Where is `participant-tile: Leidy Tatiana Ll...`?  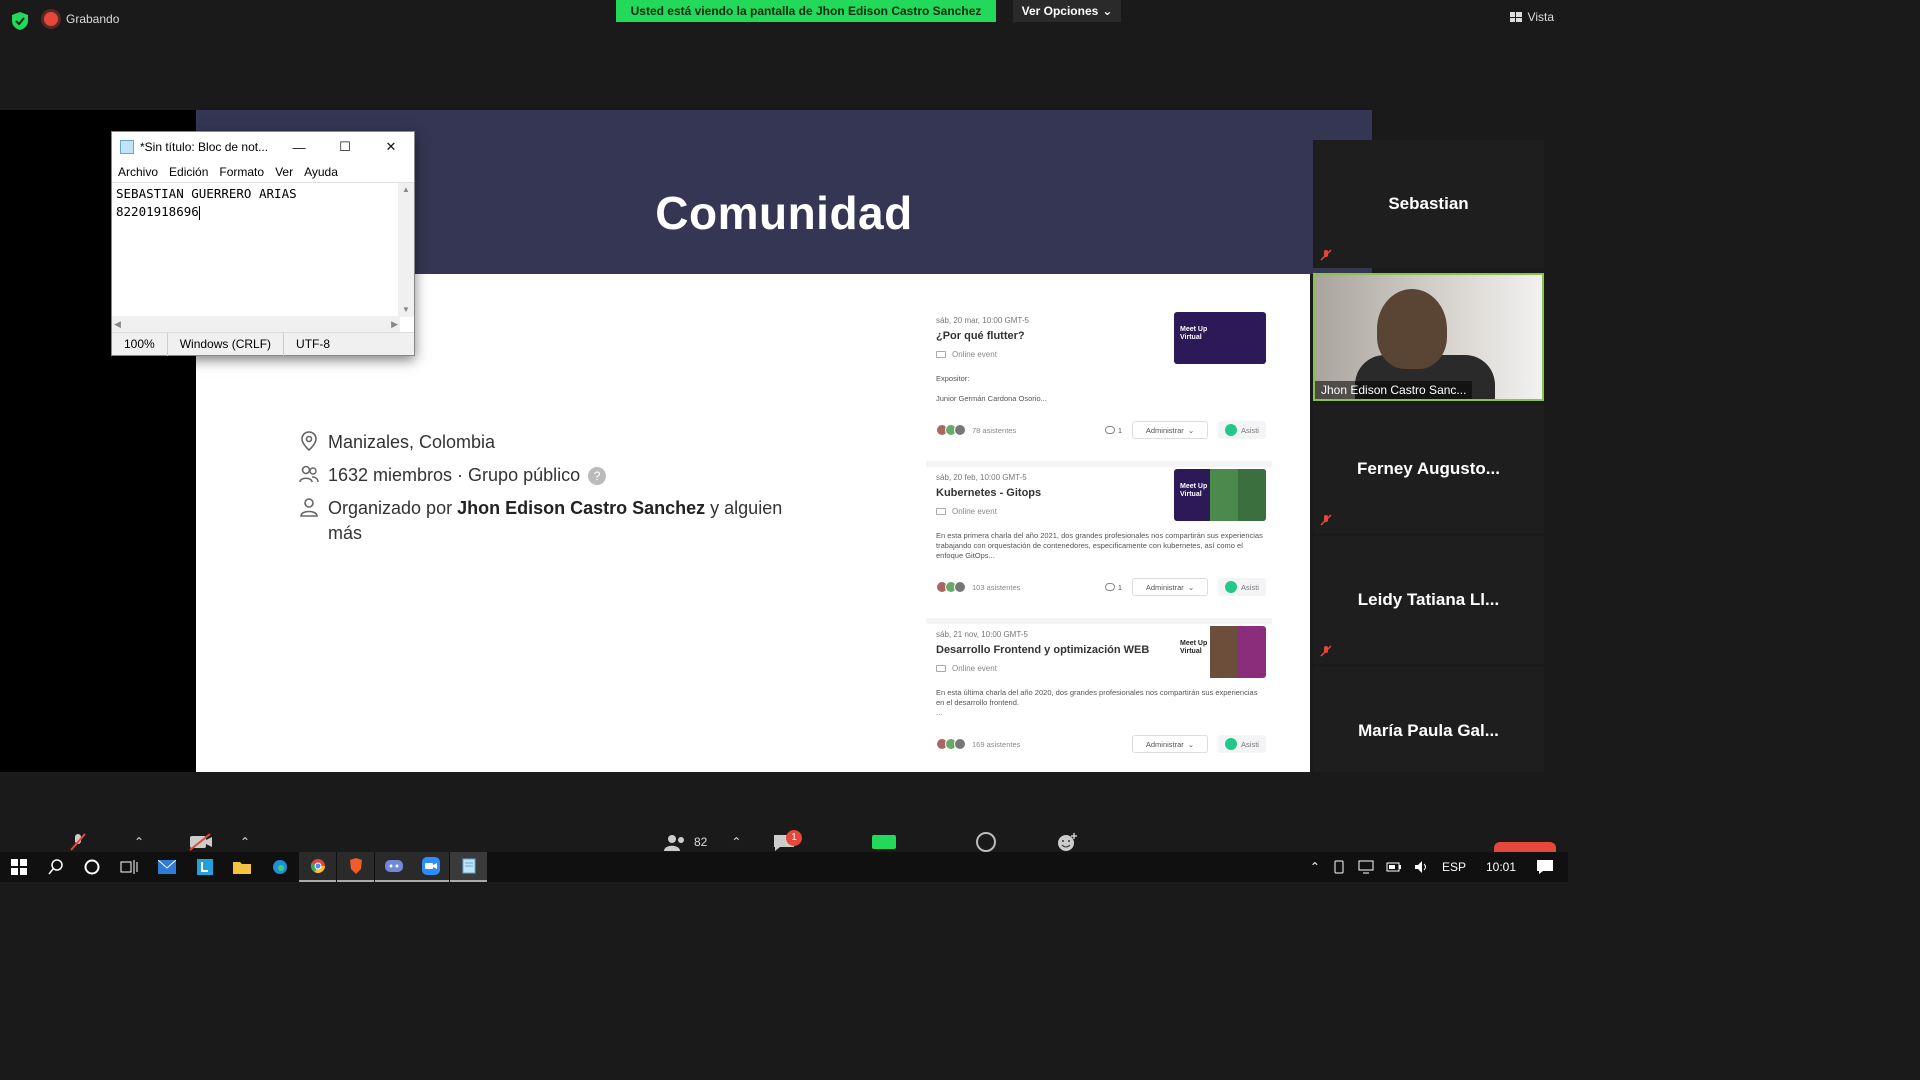 participant-tile: Leidy Tatiana Ll... is located at coordinates (1428, 600).